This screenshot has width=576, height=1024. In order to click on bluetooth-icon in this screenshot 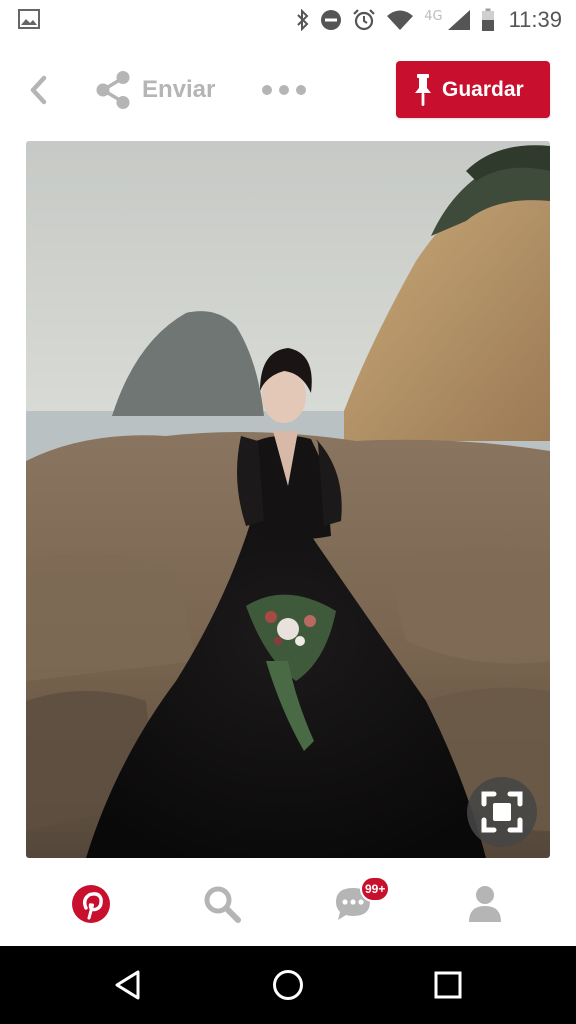, I will do `click(303, 20)`.